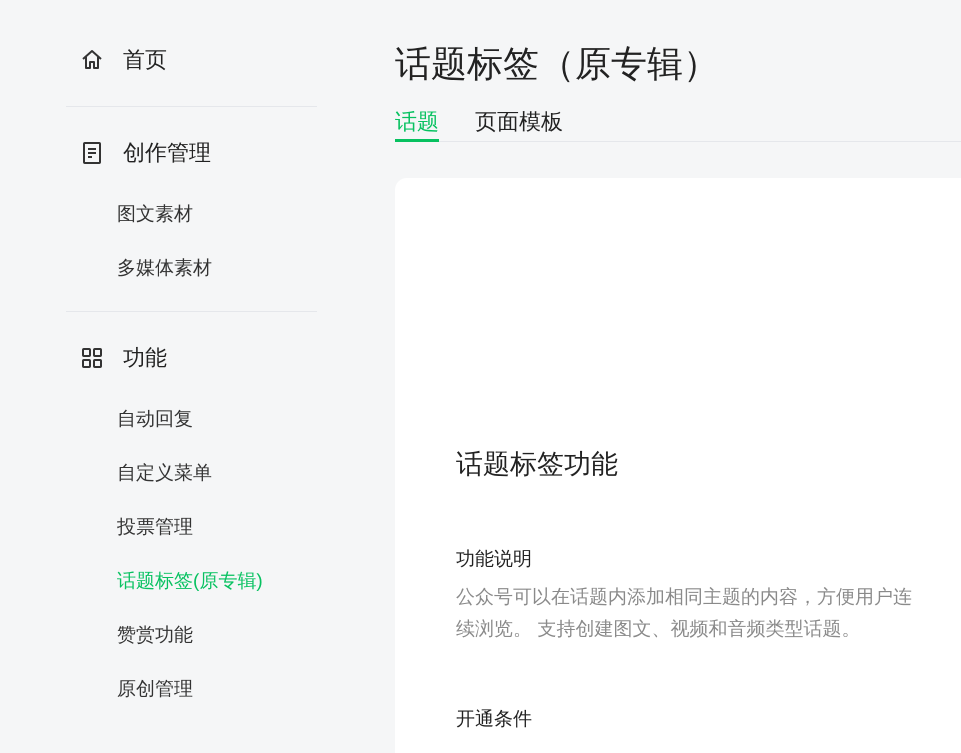 The image size is (961, 753). I want to click on subsection-title: 开通条件, so click(494, 720).